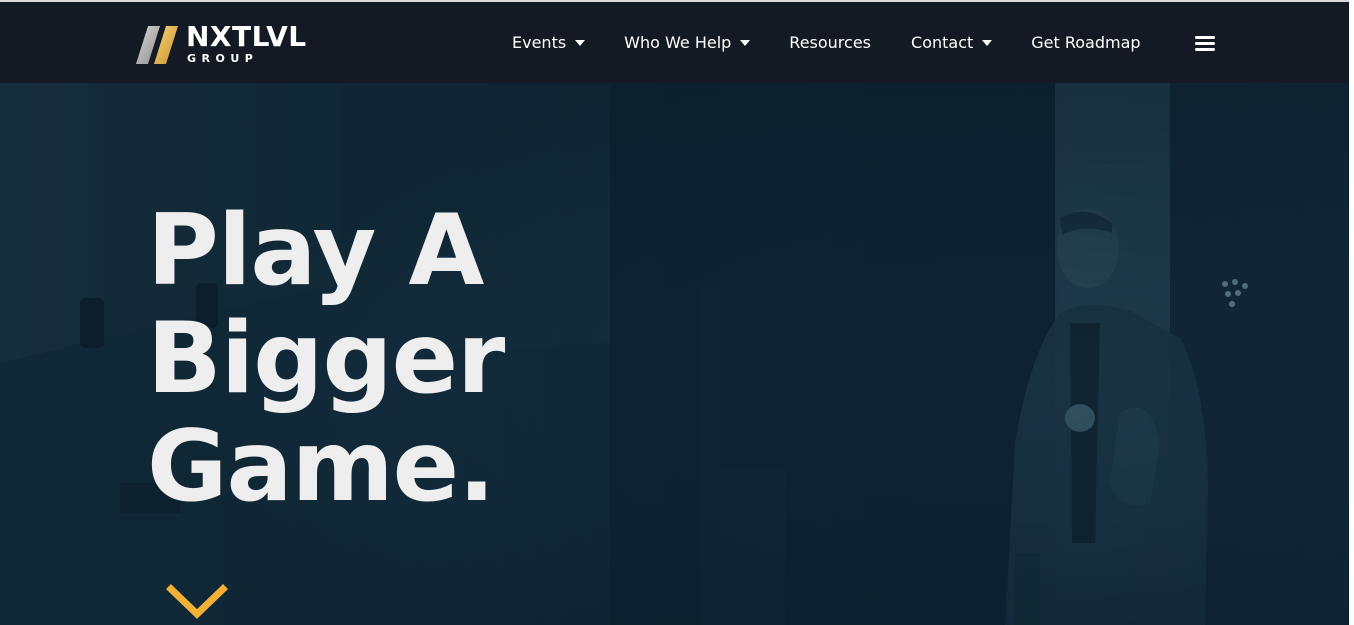  What do you see at coordinates (223, 58) in the screenshot?
I see `logo-subtitle: GROUP` at bounding box center [223, 58].